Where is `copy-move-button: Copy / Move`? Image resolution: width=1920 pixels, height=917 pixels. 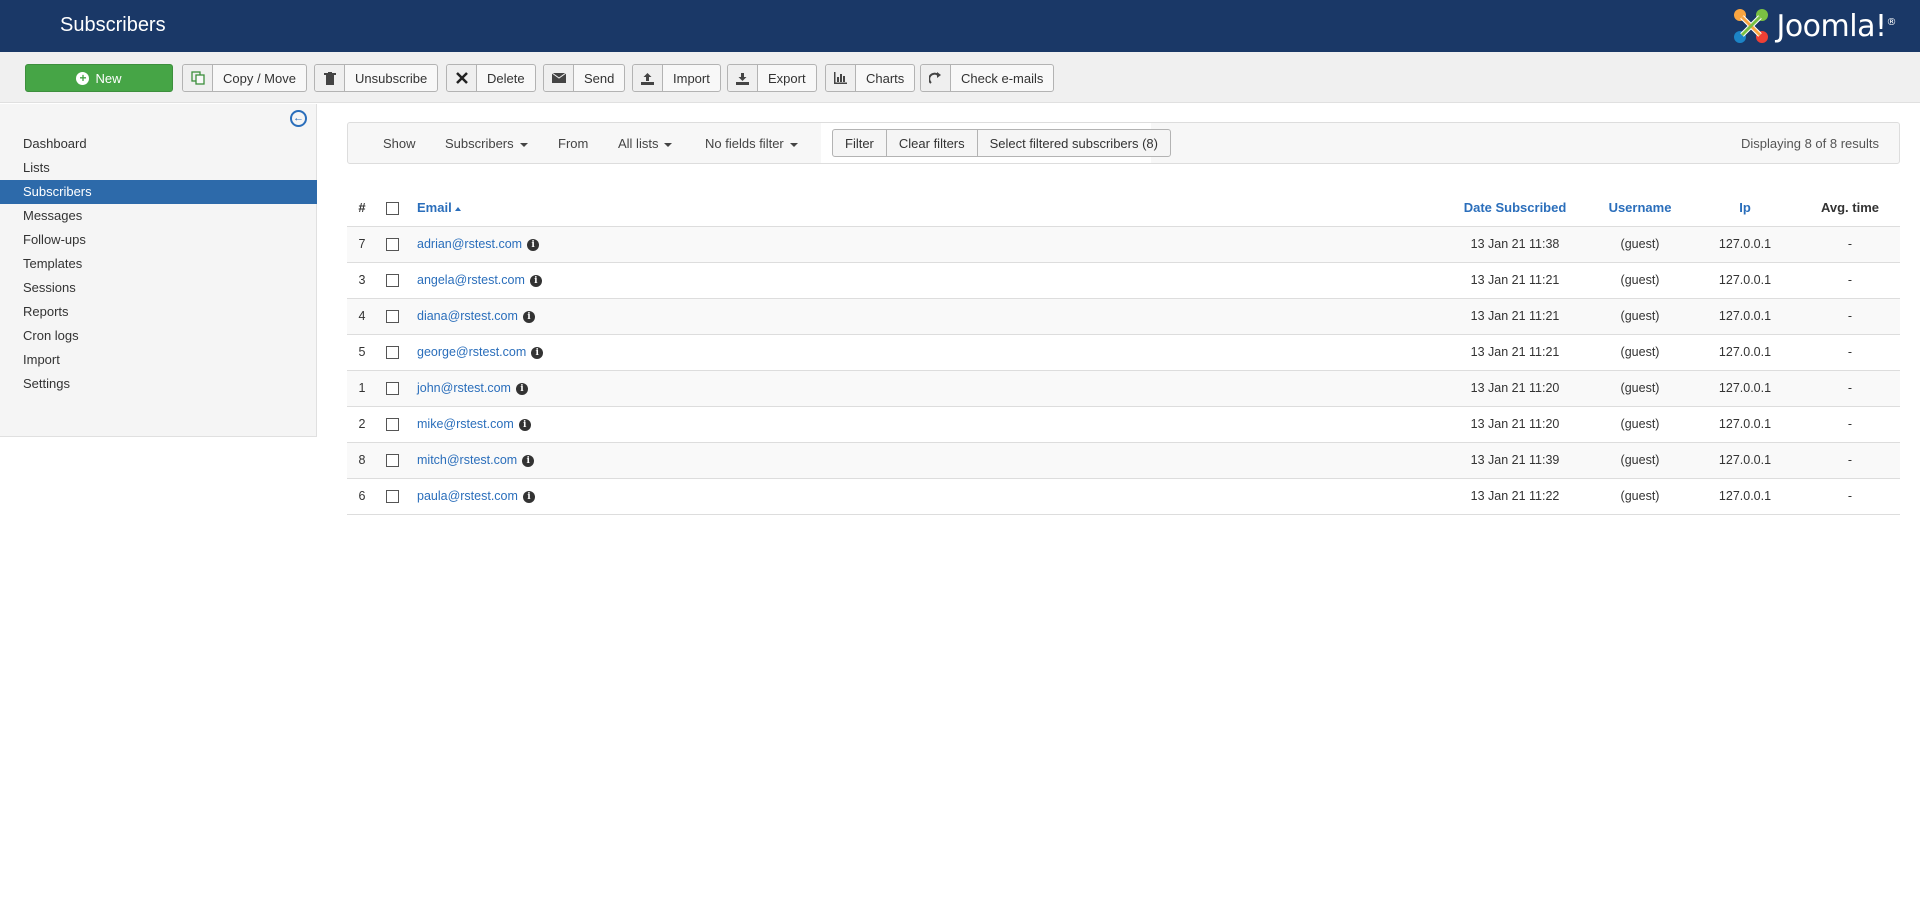
copy-move-button: Copy / Move is located at coordinates (244, 78).